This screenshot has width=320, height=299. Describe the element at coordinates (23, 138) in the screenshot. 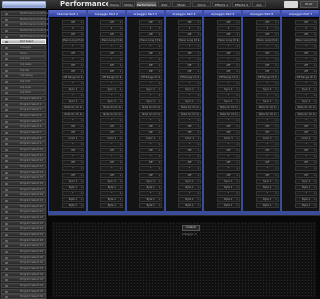

I see `sidebar-item: Program Select 8` at that location.